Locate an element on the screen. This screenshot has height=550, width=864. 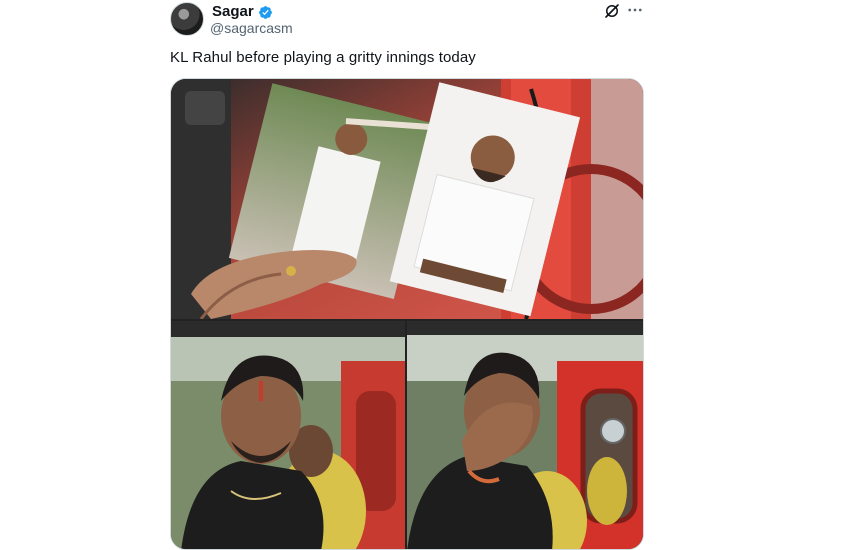
author-name-row: Sagar is located at coordinates (242, 12).